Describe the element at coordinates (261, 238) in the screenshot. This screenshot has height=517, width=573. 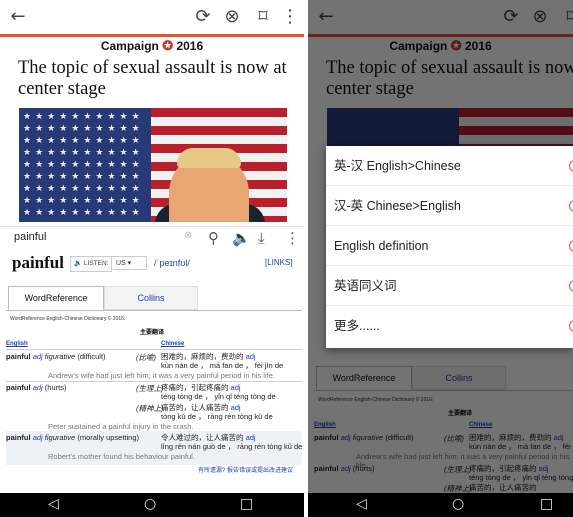
I see `download-icon: ⤓` at that location.